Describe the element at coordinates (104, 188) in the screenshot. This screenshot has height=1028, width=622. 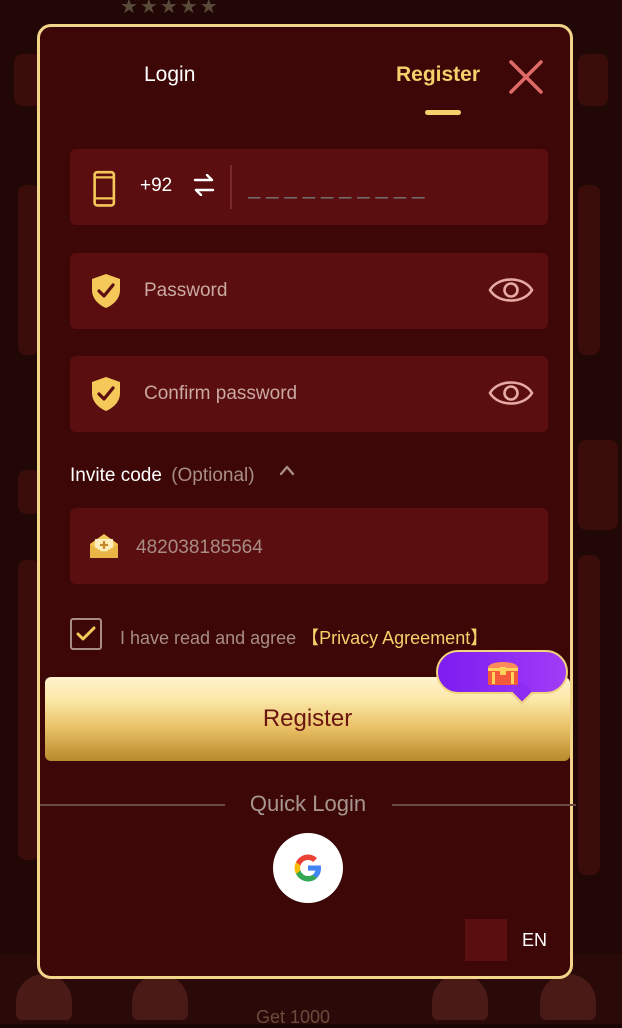
I see `phone-icon` at that location.